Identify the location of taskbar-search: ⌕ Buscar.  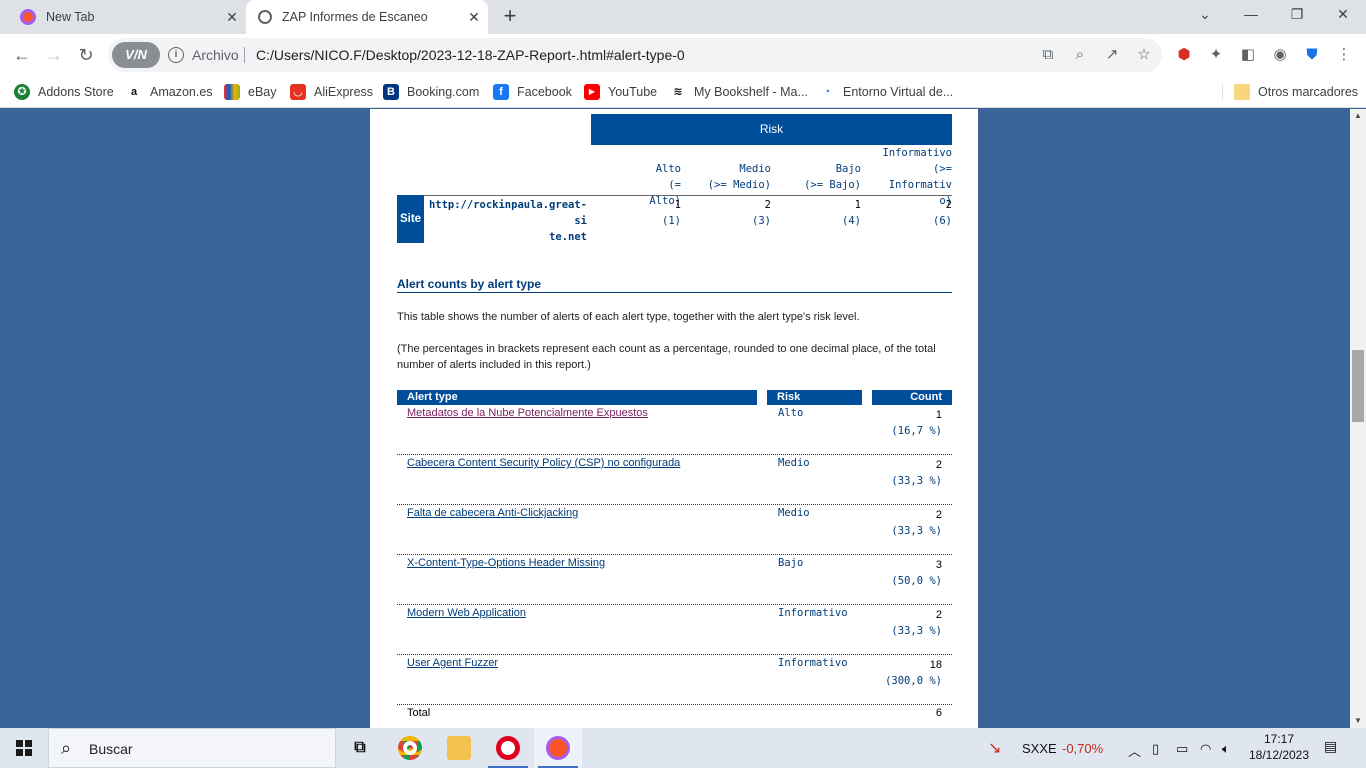
(192, 748).